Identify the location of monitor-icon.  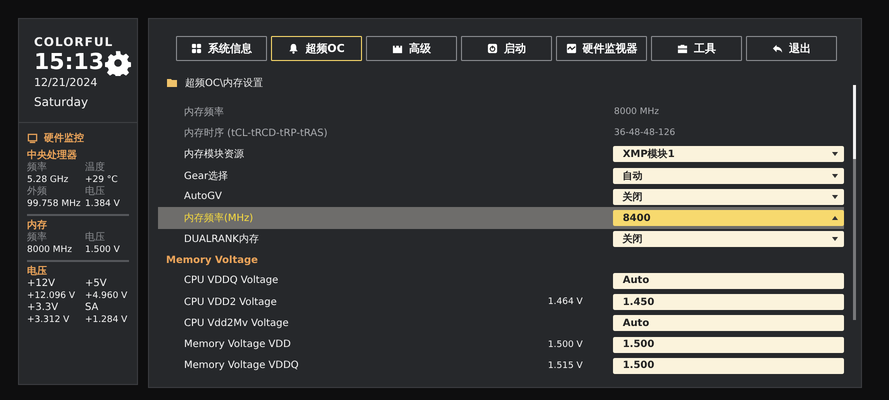
(32, 138).